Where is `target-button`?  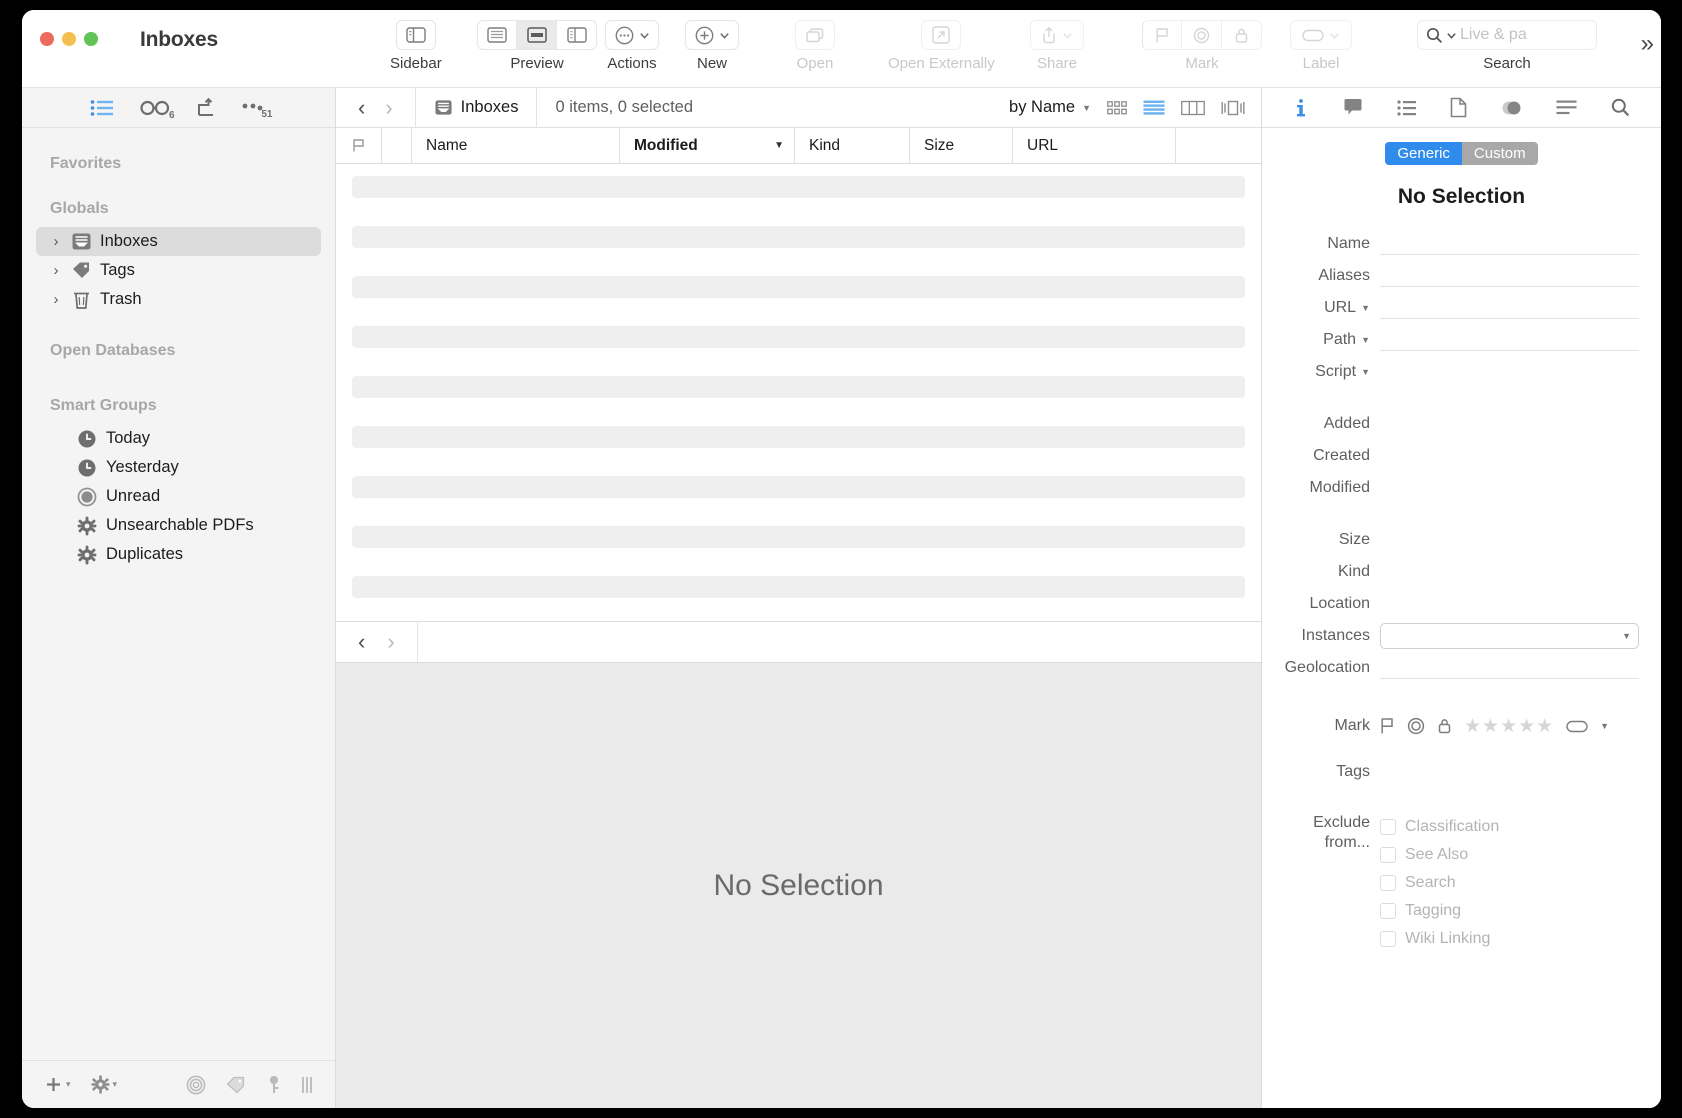
target-button is located at coordinates (196, 1085).